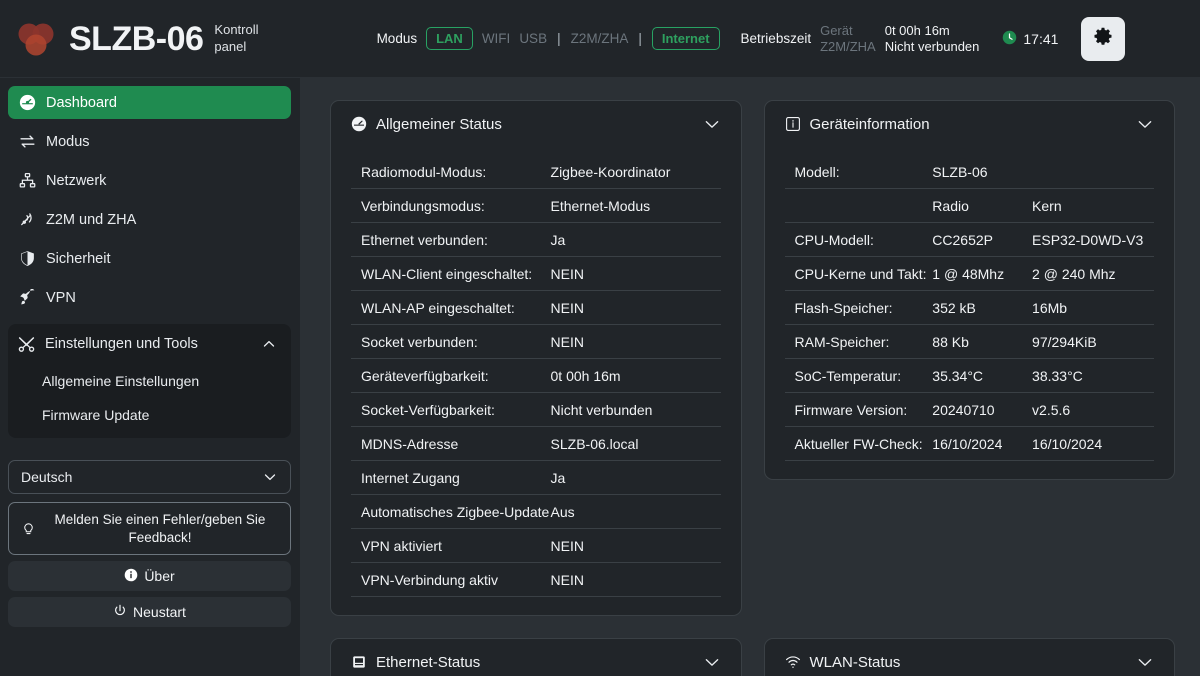  I want to click on chevron-up-icon, so click(269, 344).